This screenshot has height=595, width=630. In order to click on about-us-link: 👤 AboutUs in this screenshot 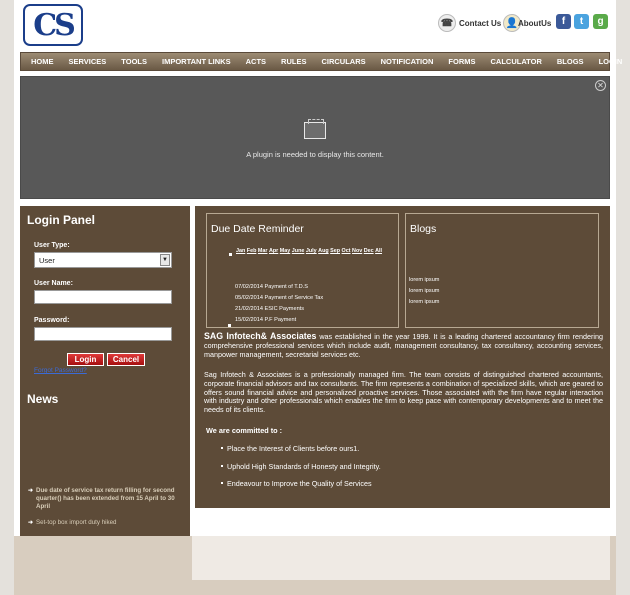, I will do `click(527, 23)`.